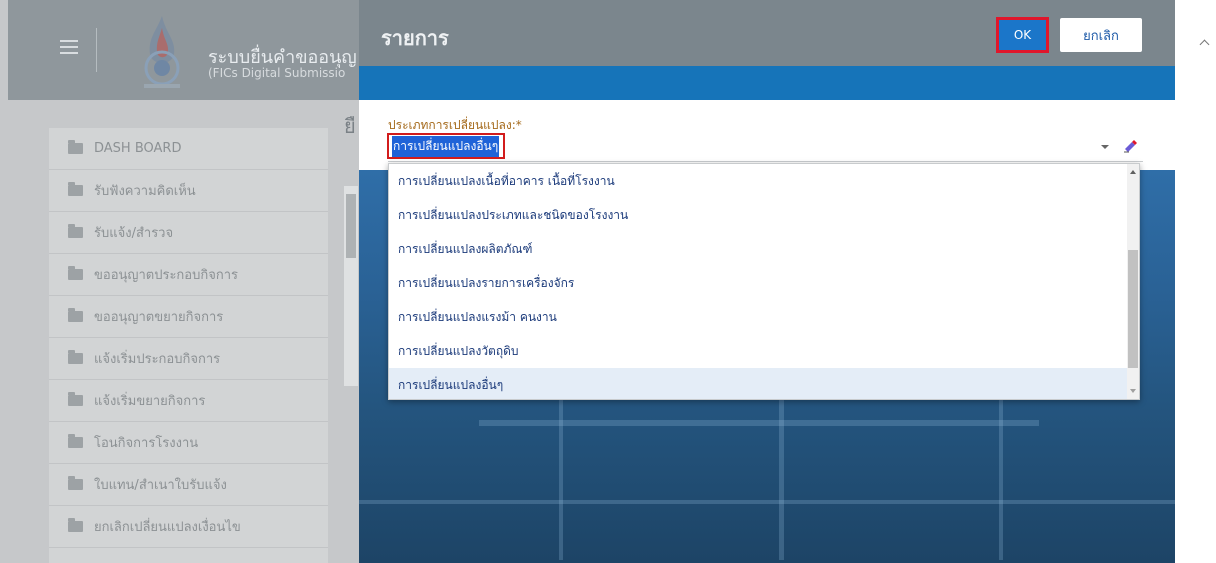 The image size is (1216, 563). What do you see at coordinates (146, 443) in the screenshot?
I see `sidebar-item-label: โอนกิจการโรงงาน` at bounding box center [146, 443].